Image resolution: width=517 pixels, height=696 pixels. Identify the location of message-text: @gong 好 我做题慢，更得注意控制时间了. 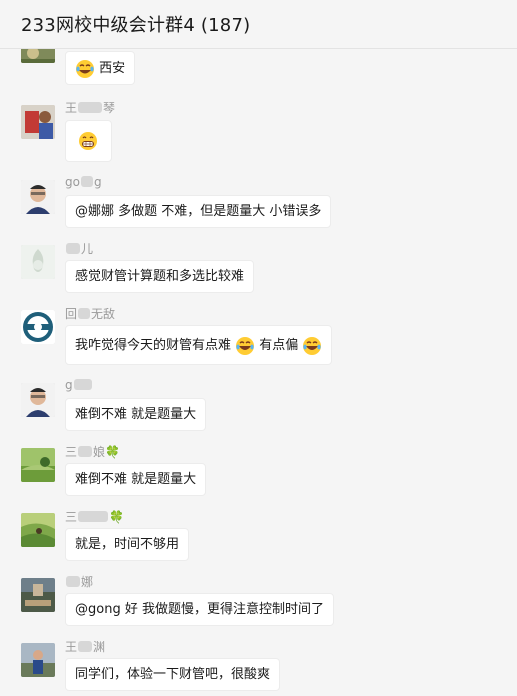
(199, 609).